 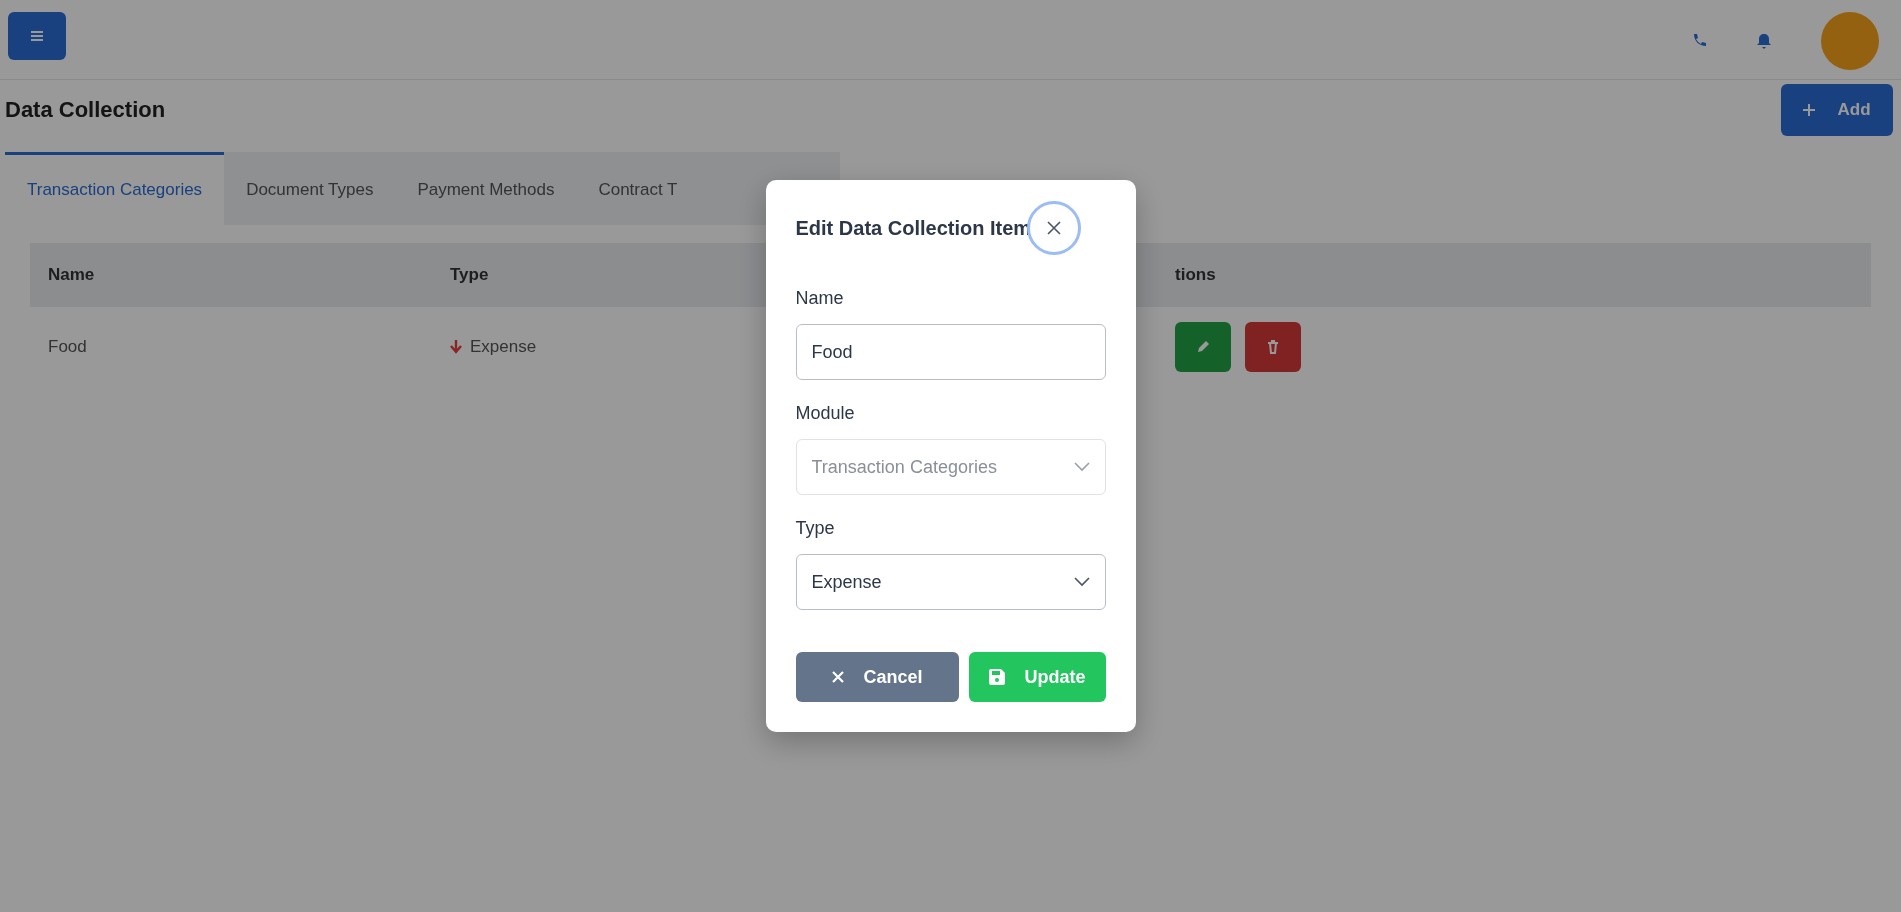 What do you see at coordinates (503, 346) in the screenshot?
I see `table-cell-text: Expense` at bounding box center [503, 346].